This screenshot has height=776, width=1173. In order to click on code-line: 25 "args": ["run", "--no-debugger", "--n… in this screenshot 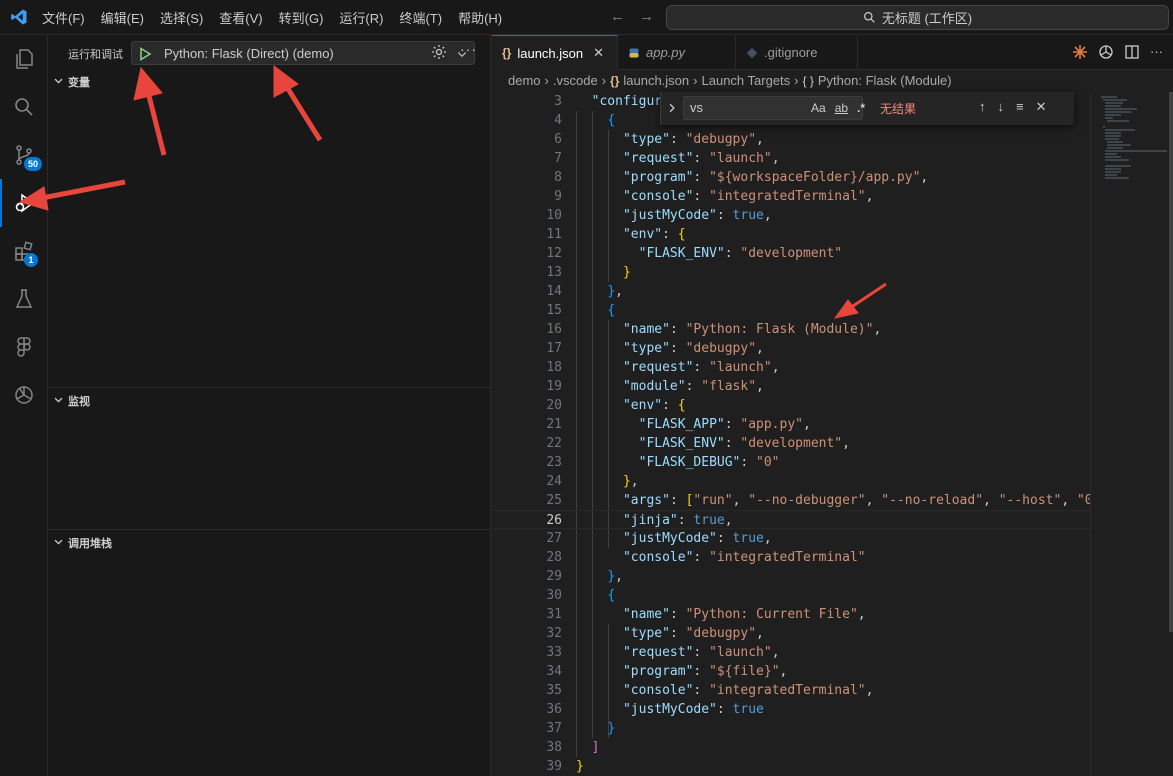, I will do `click(791, 500)`.